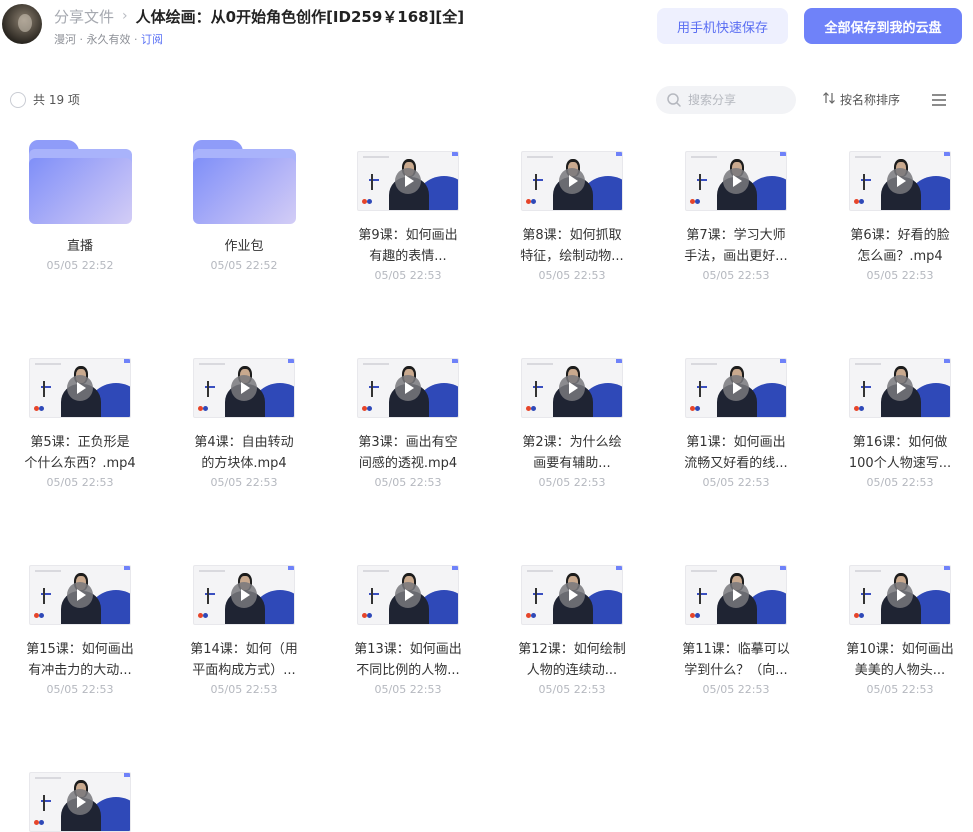 The height and width of the screenshot is (832, 973). Describe the element at coordinates (900, 442) in the screenshot. I see `file-name-line: 第16课：如何做` at that location.